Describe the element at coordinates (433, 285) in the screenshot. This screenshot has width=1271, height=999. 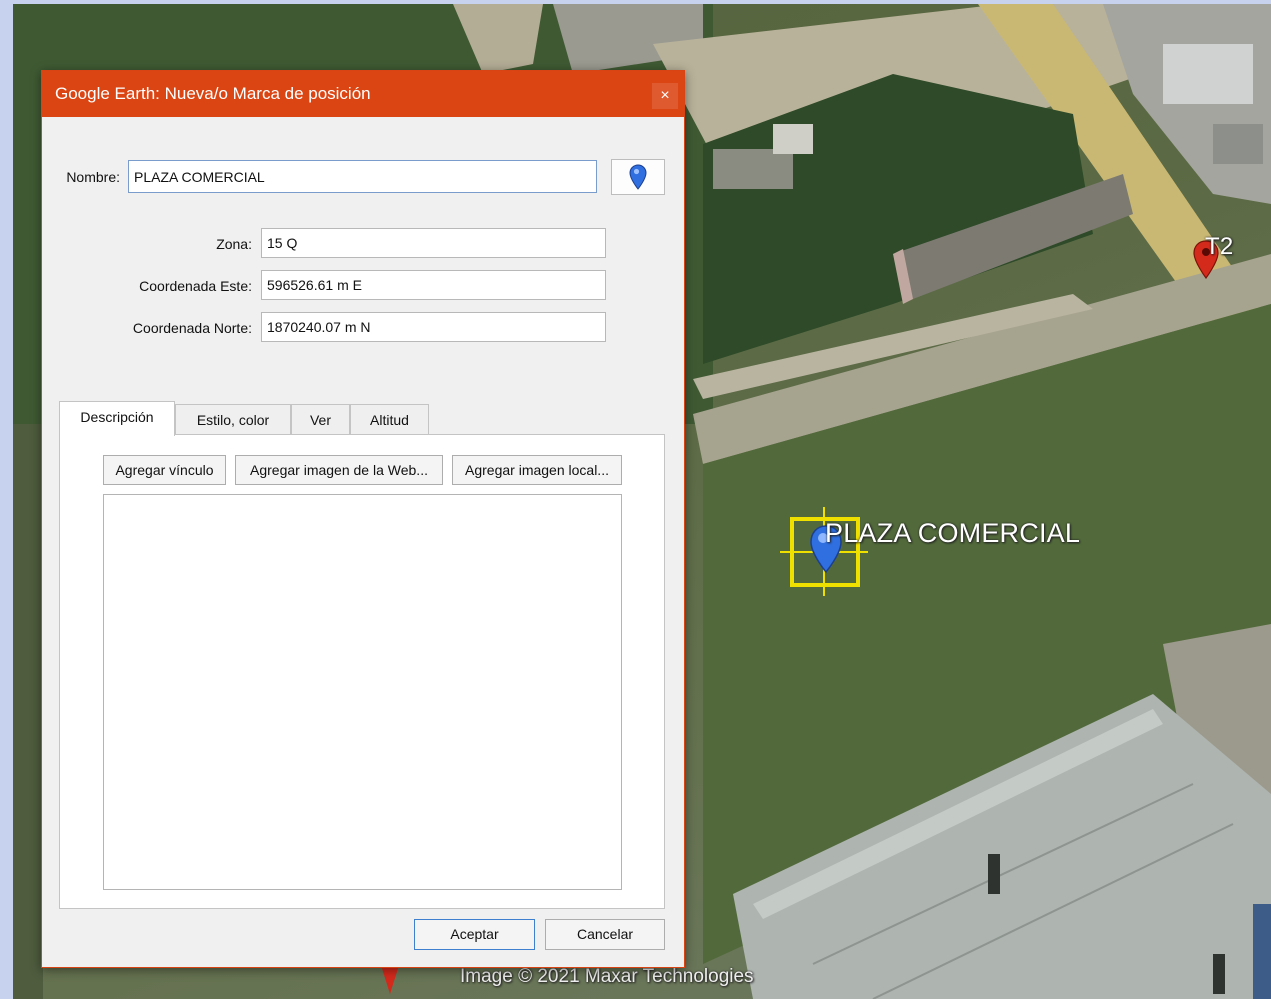
I see `east-coordinate-input` at that location.